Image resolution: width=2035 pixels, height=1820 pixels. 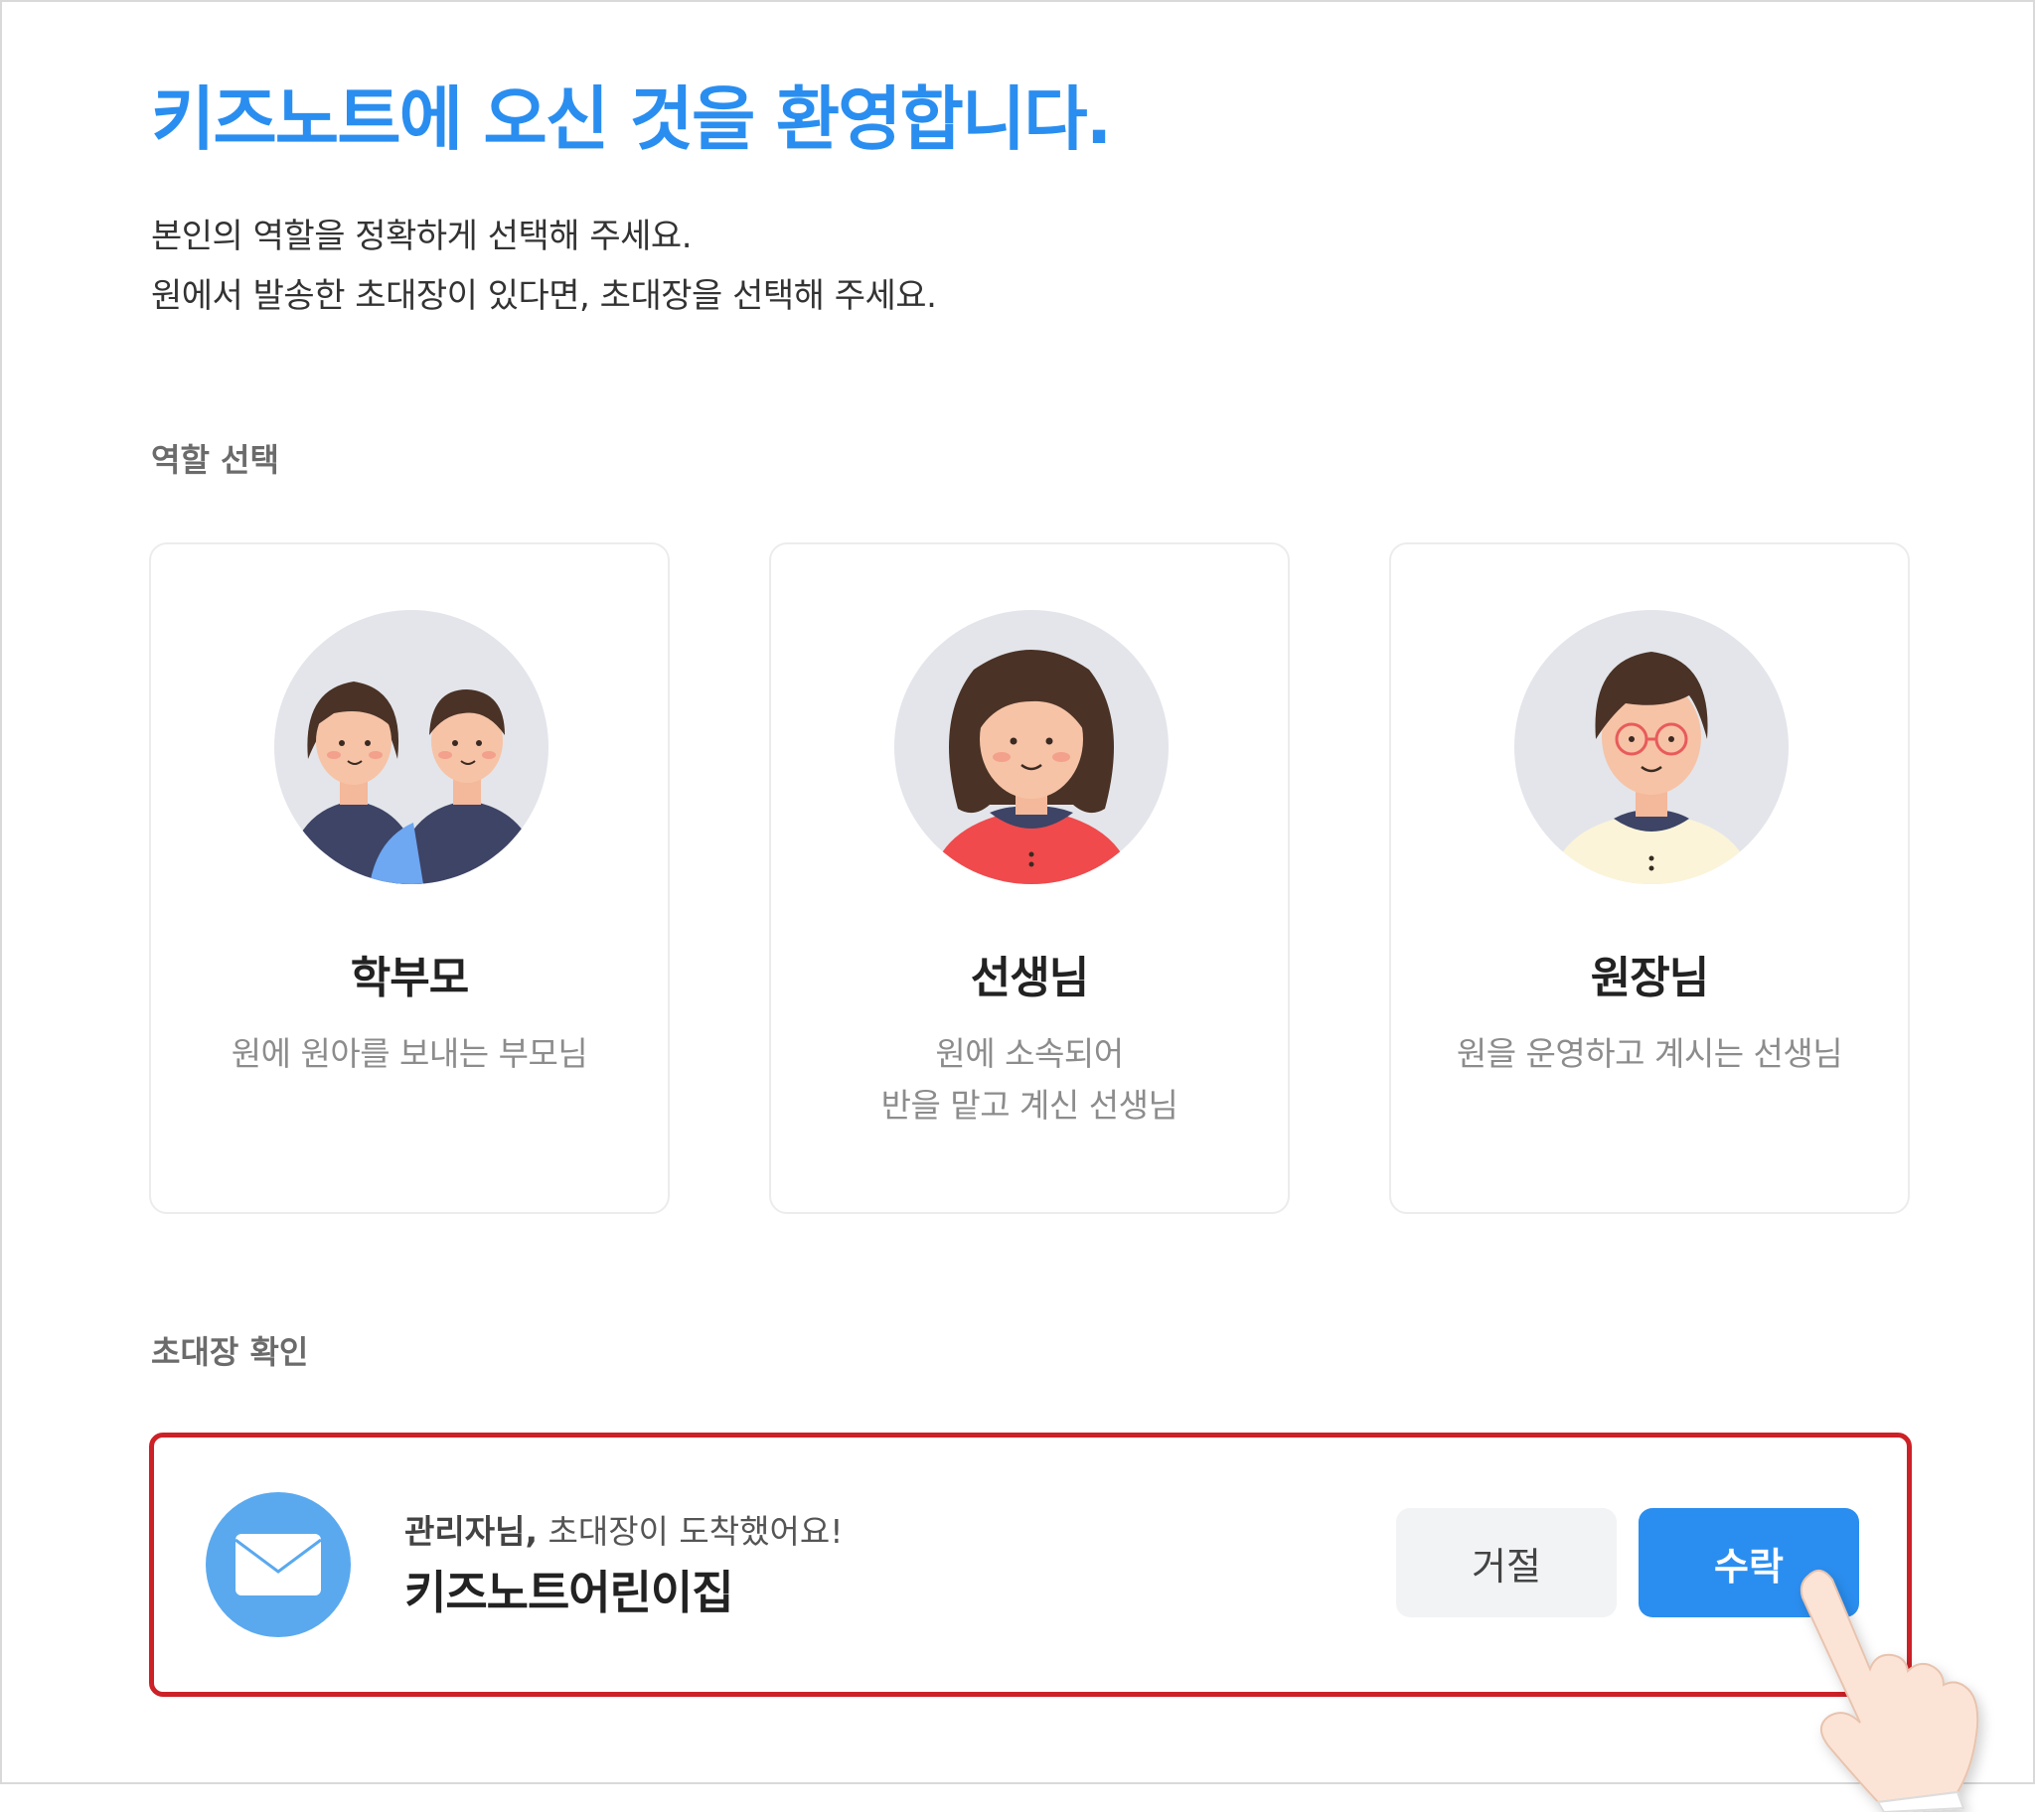 I want to click on instruction-line-2: 원에서 발송한 초대장이 있다면, 초대장을 선택해 주세요., so click(x=544, y=296).